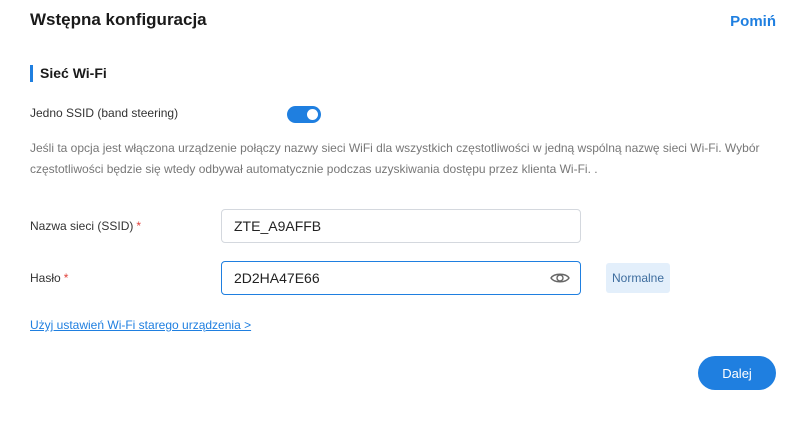 The height and width of the screenshot is (425, 800). Describe the element at coordinates (82, 226) in the screenshot. I see `ssid-label-text: Nazwa sieci (SSID)` at that location.